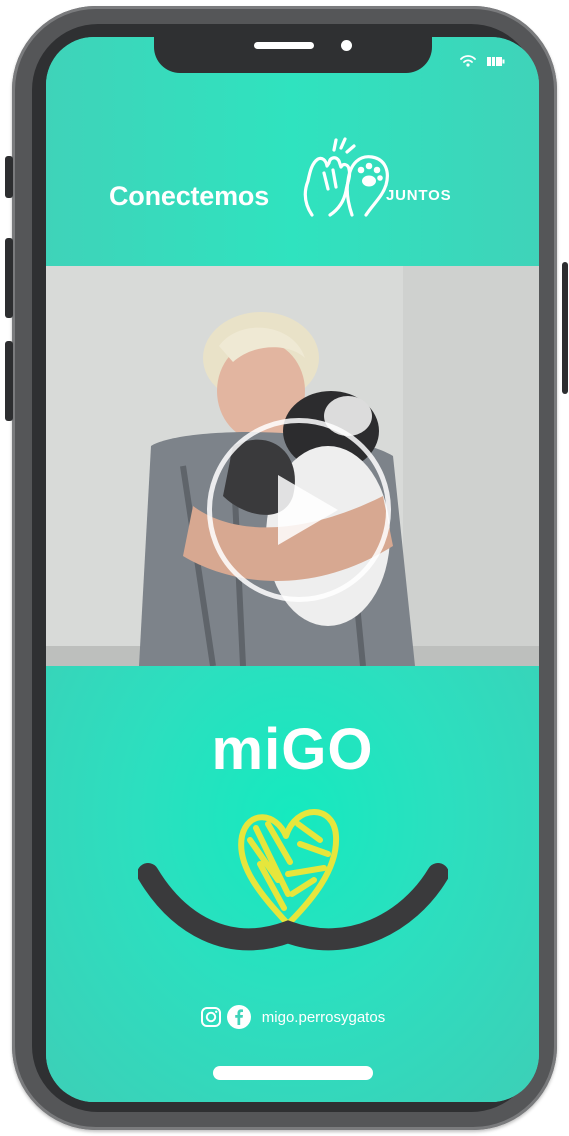  Describe the element at coordinates (468, 61) in the screenshot. I see `wifi-icon` at that location.